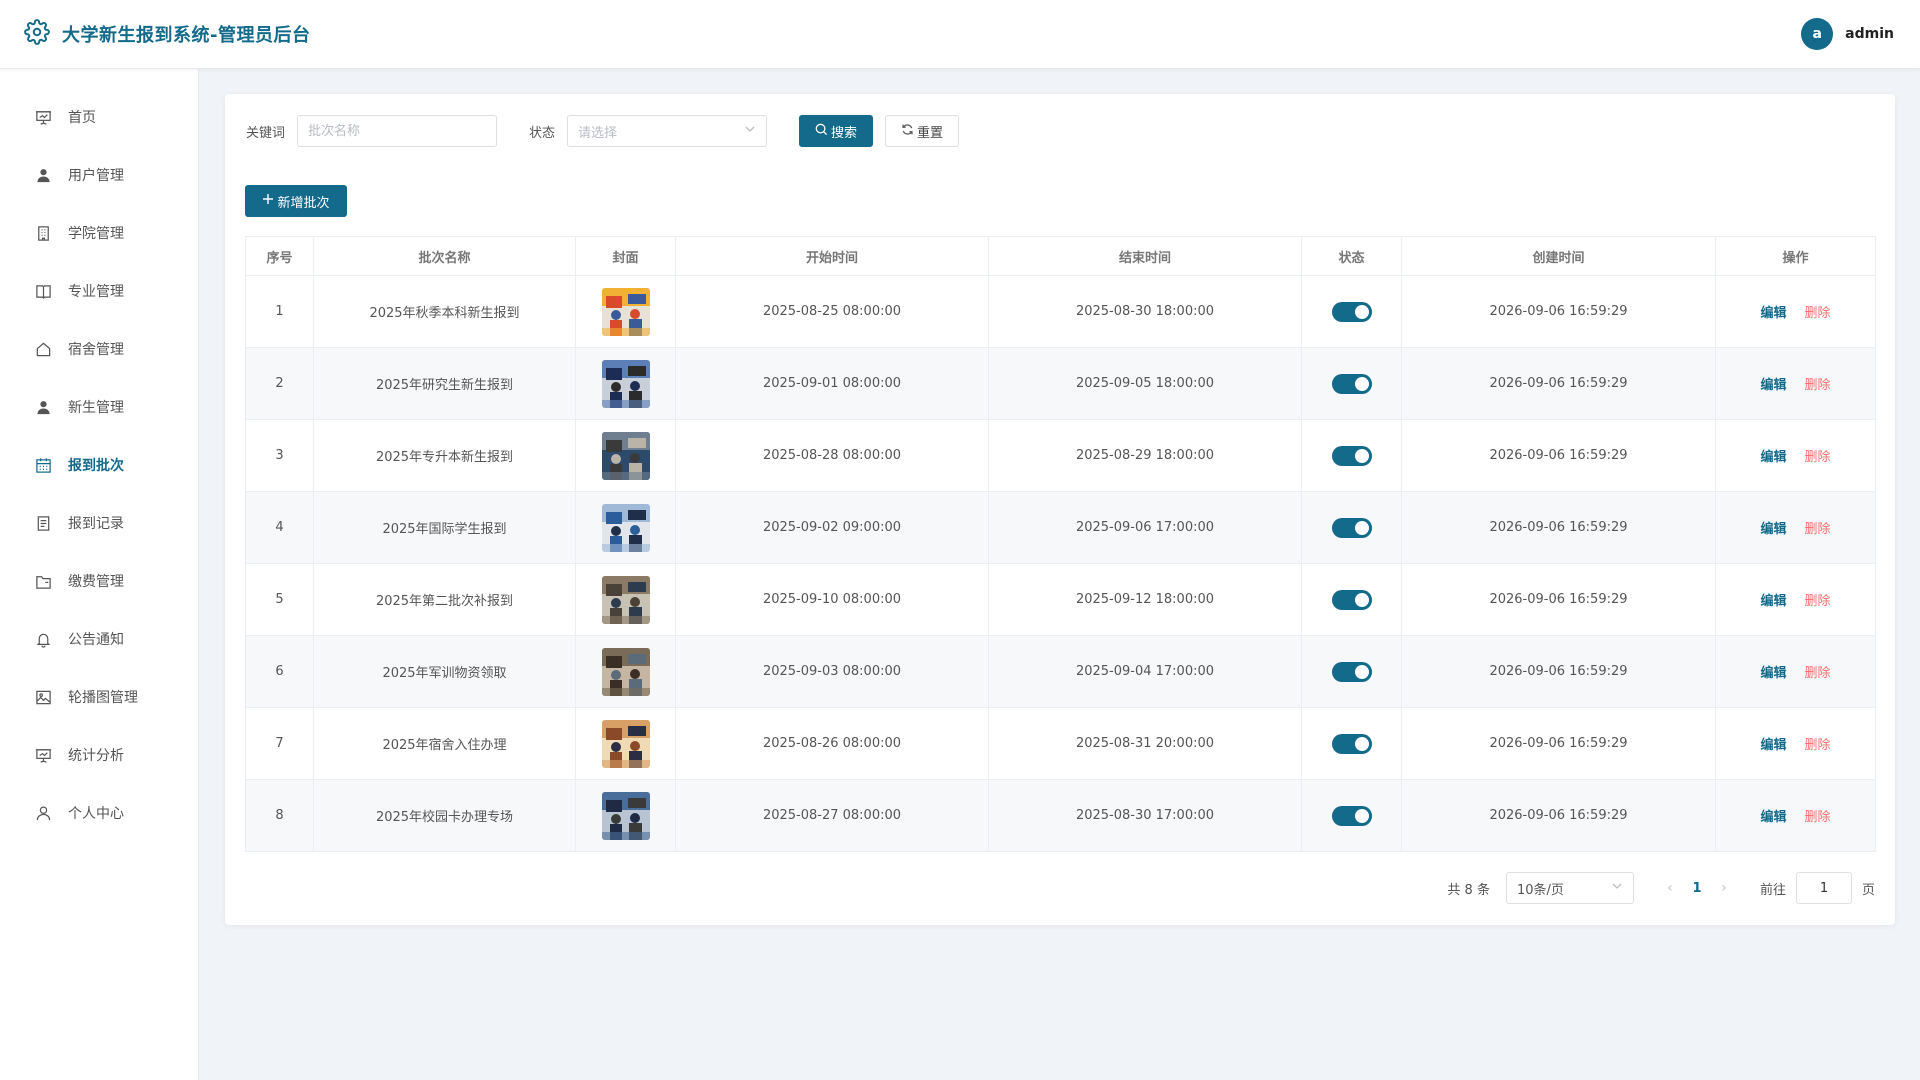 The image size is (1920, 1080). Describe the element at coordinates (96, 524) in the screenshot. I see `sidebar-item-label: 报到记录` at that location.